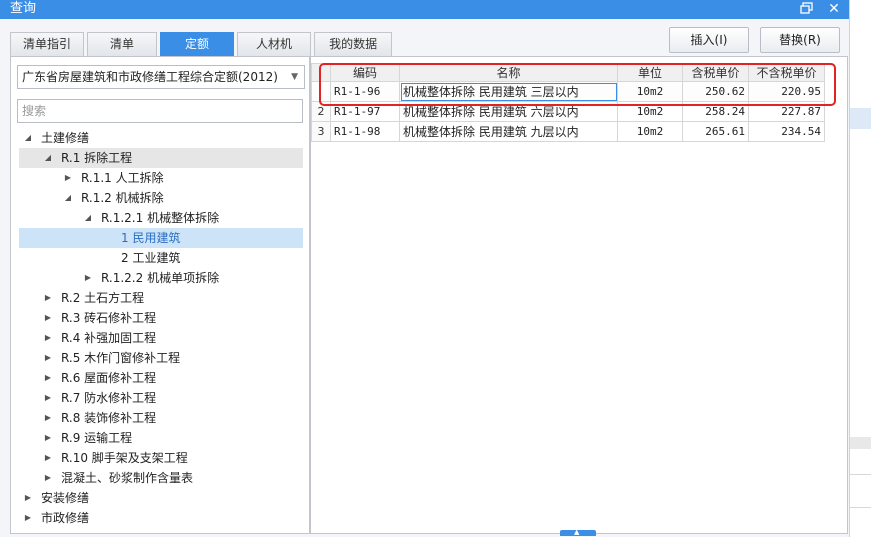 The image size is (871, 537). What do you see at coordinates (715, 72) in the screenshot?
I see `header-tax-price: 含税单价` at bounding box center [715, 72].